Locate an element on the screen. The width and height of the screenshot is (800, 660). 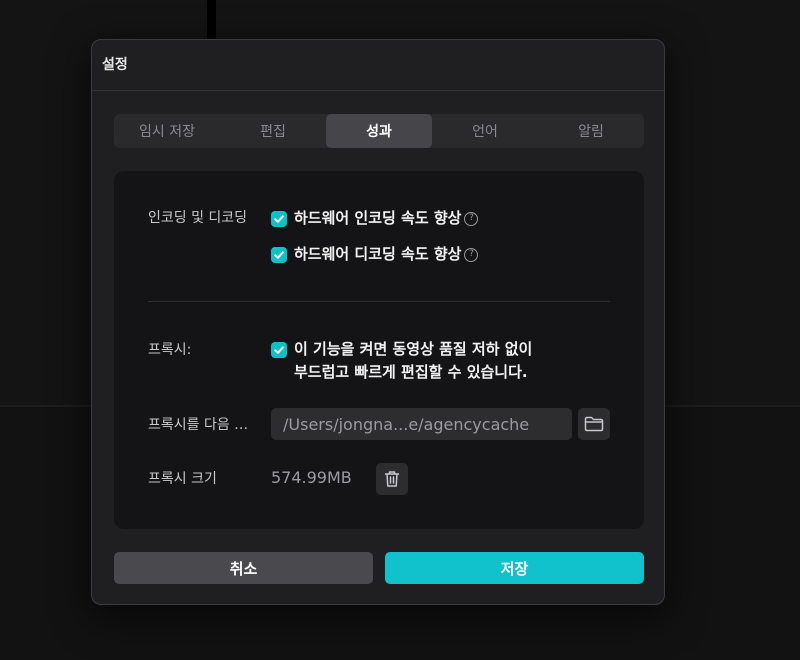
tab-performance: 성과 is located at coordinates (379, 131).